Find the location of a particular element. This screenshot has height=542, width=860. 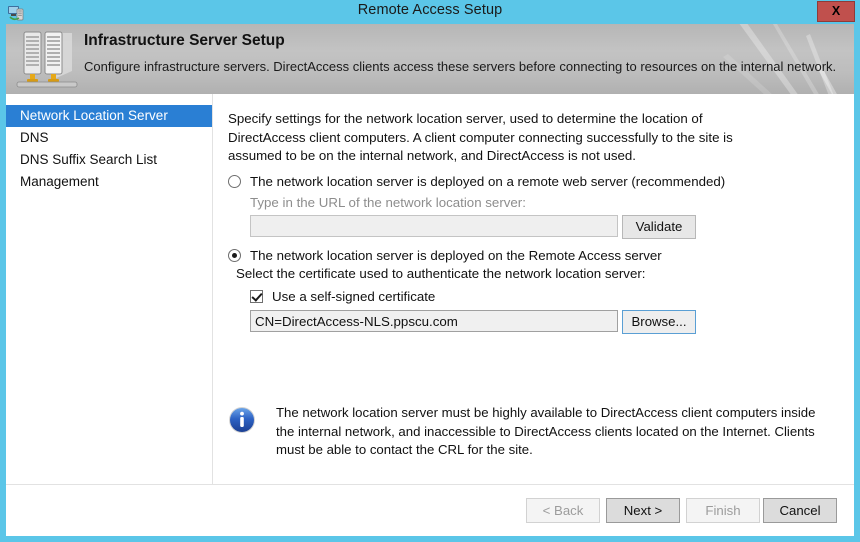

network-location-url-input is located at coordinates (434, 226).